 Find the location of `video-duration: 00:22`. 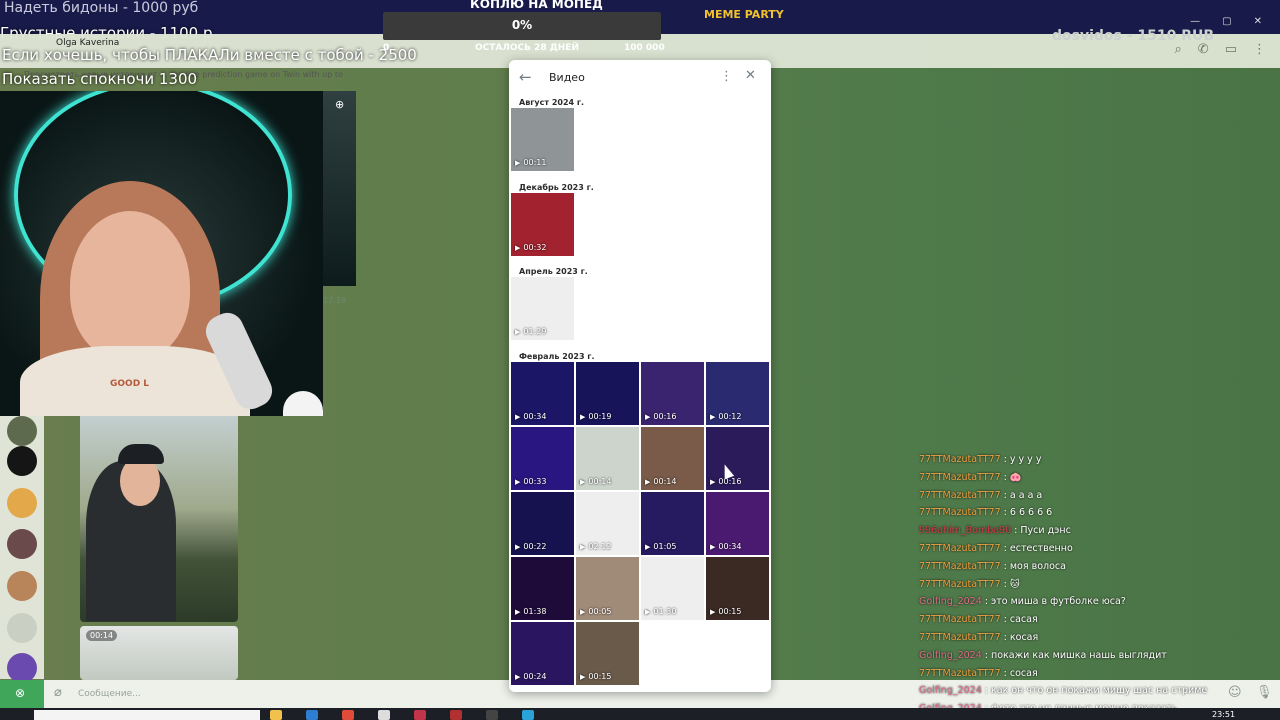

video-duration: 00:22 is located at coordinates (530, 546).